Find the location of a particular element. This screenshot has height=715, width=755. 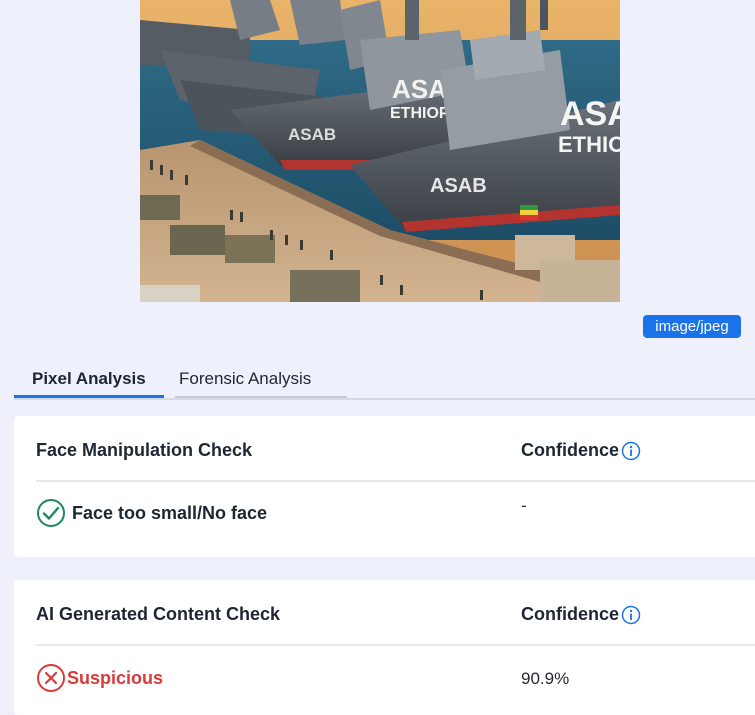

ai-check-result-text: Suspicious is located at coordinates (115, 677).